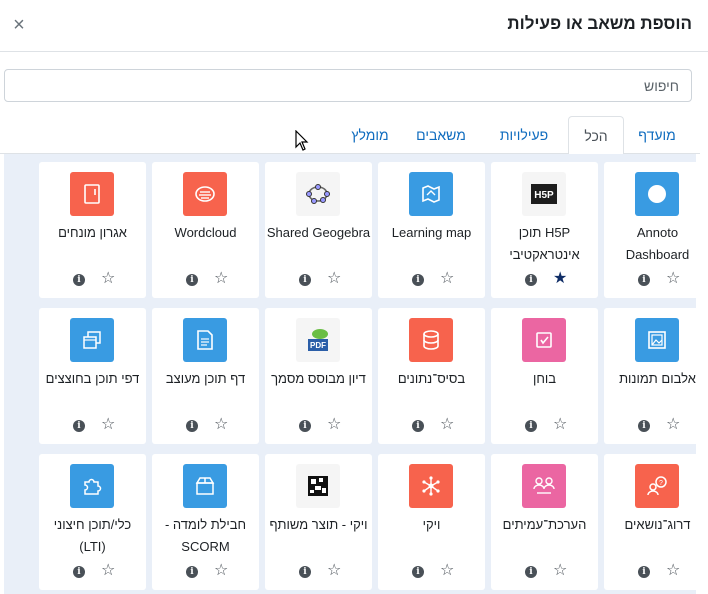 The width and height of the screenshot is (708, 594). I want to click on activity-card-label: Shared Geogebra, so click(318, 232).